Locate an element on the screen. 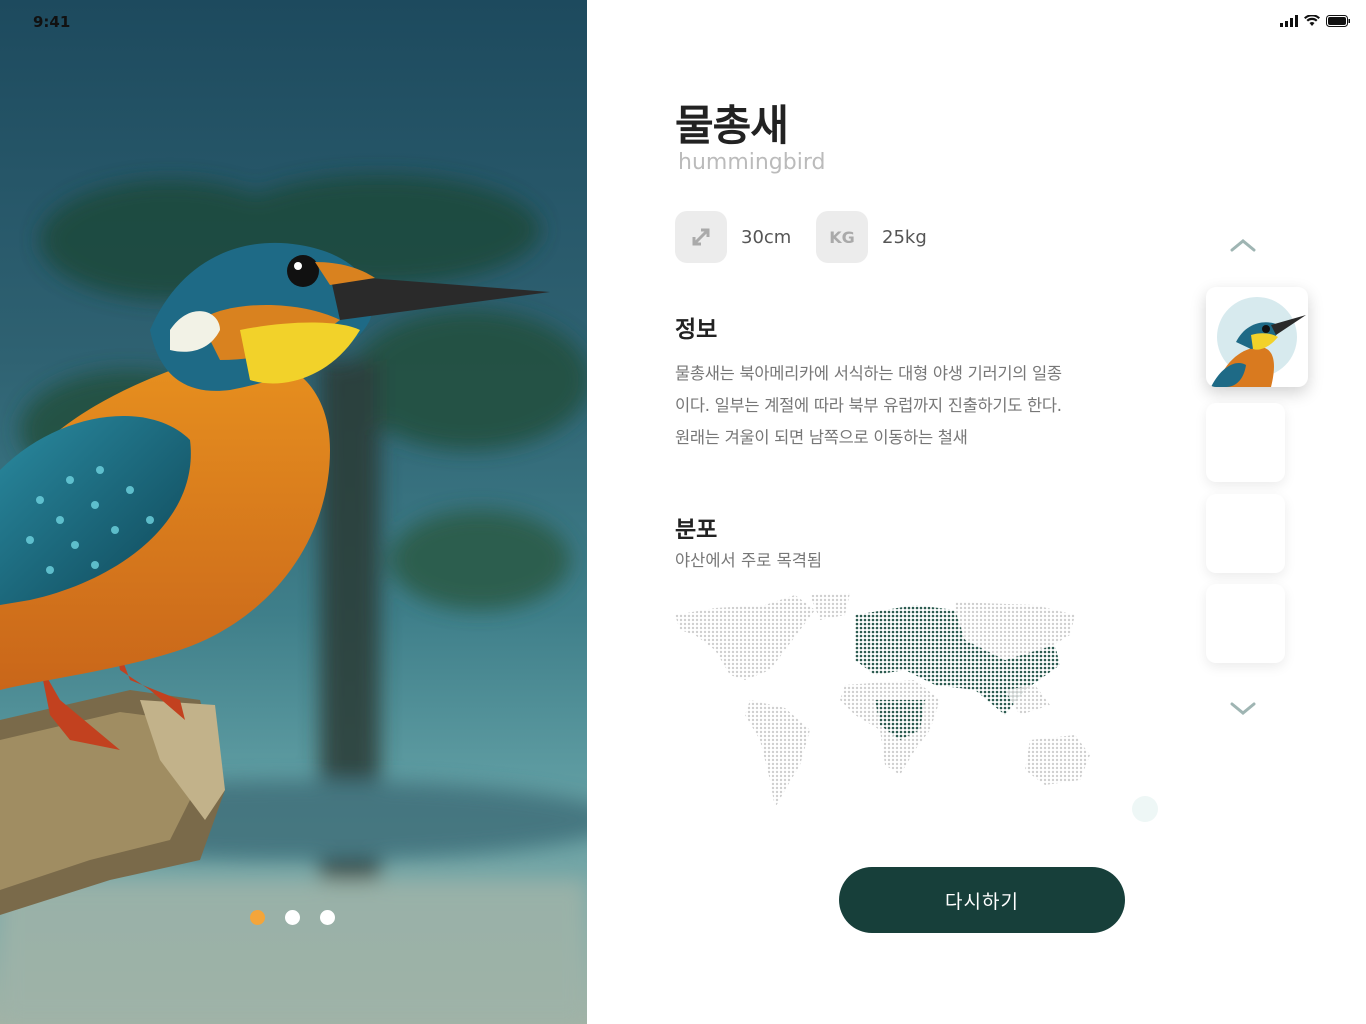 This screenshot has width=1366, height=1024. chevron-down-icon is located at coordinates (1243, 708).